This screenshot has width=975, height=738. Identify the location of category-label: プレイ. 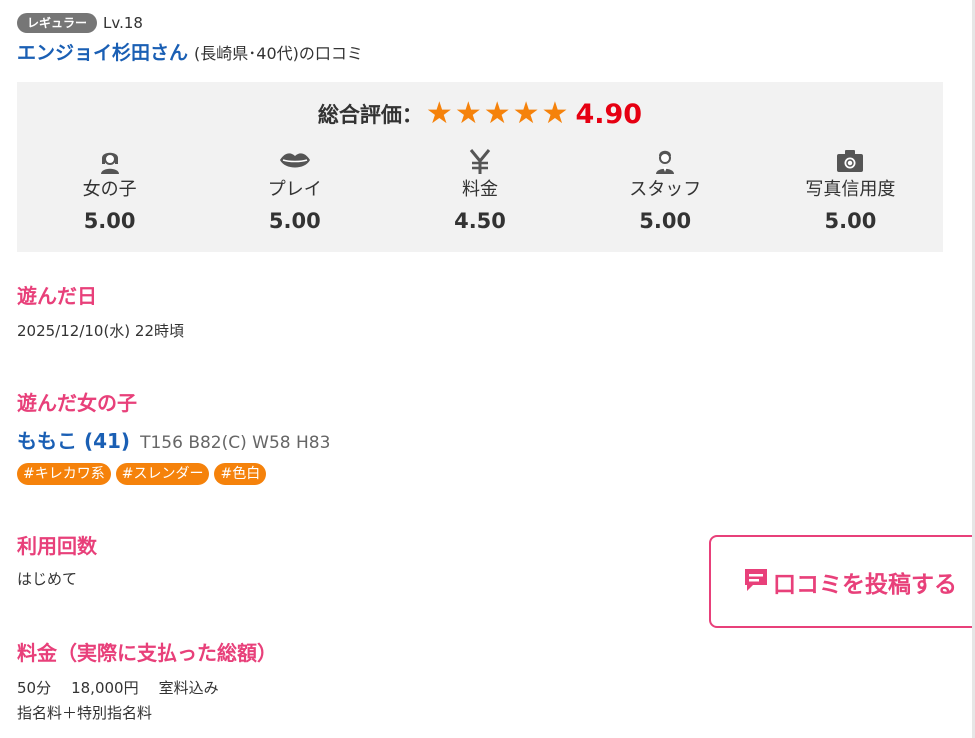
(294, 189).